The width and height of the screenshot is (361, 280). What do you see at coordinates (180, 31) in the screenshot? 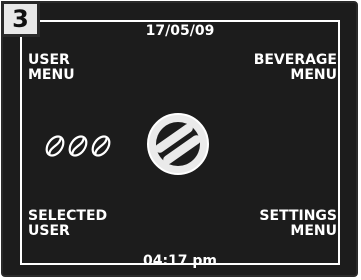
I see `date-display: 17/05/09` at bounding box center [180, 31].